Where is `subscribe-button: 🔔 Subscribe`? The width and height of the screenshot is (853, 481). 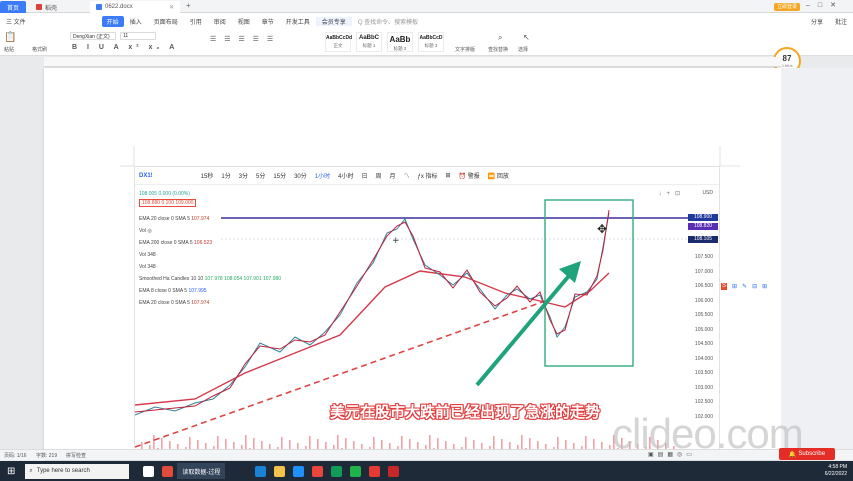 subscribe-button: 🔔 Subscribe is located at coordinates (807, 454).